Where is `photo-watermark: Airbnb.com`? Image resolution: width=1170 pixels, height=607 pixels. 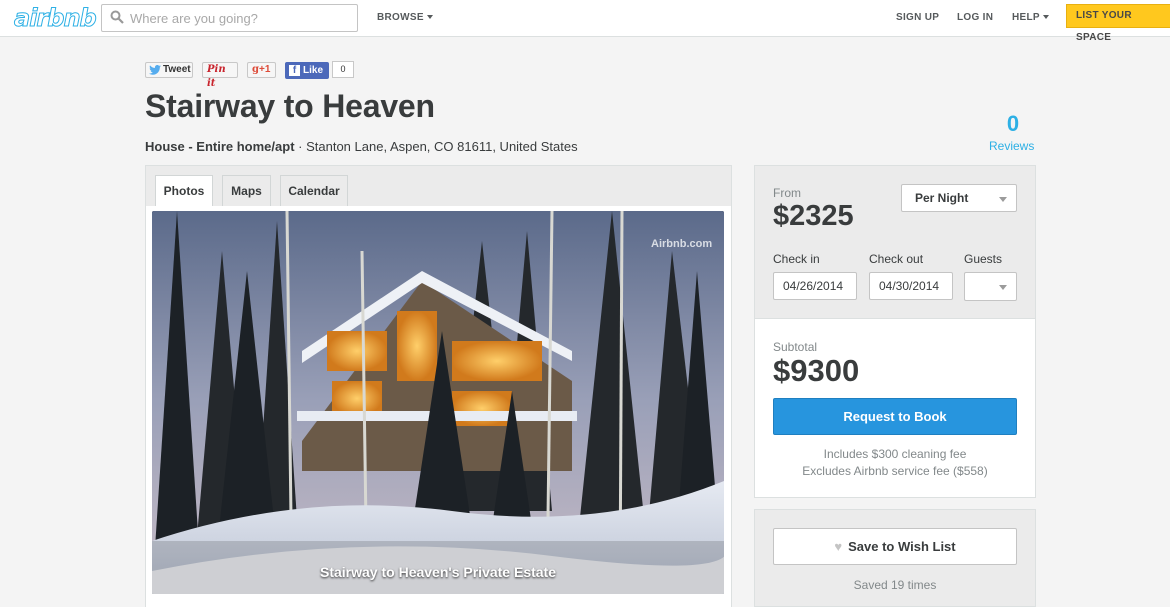 photo-watermark: Airbnb.com is located at coordinates (682, 244).